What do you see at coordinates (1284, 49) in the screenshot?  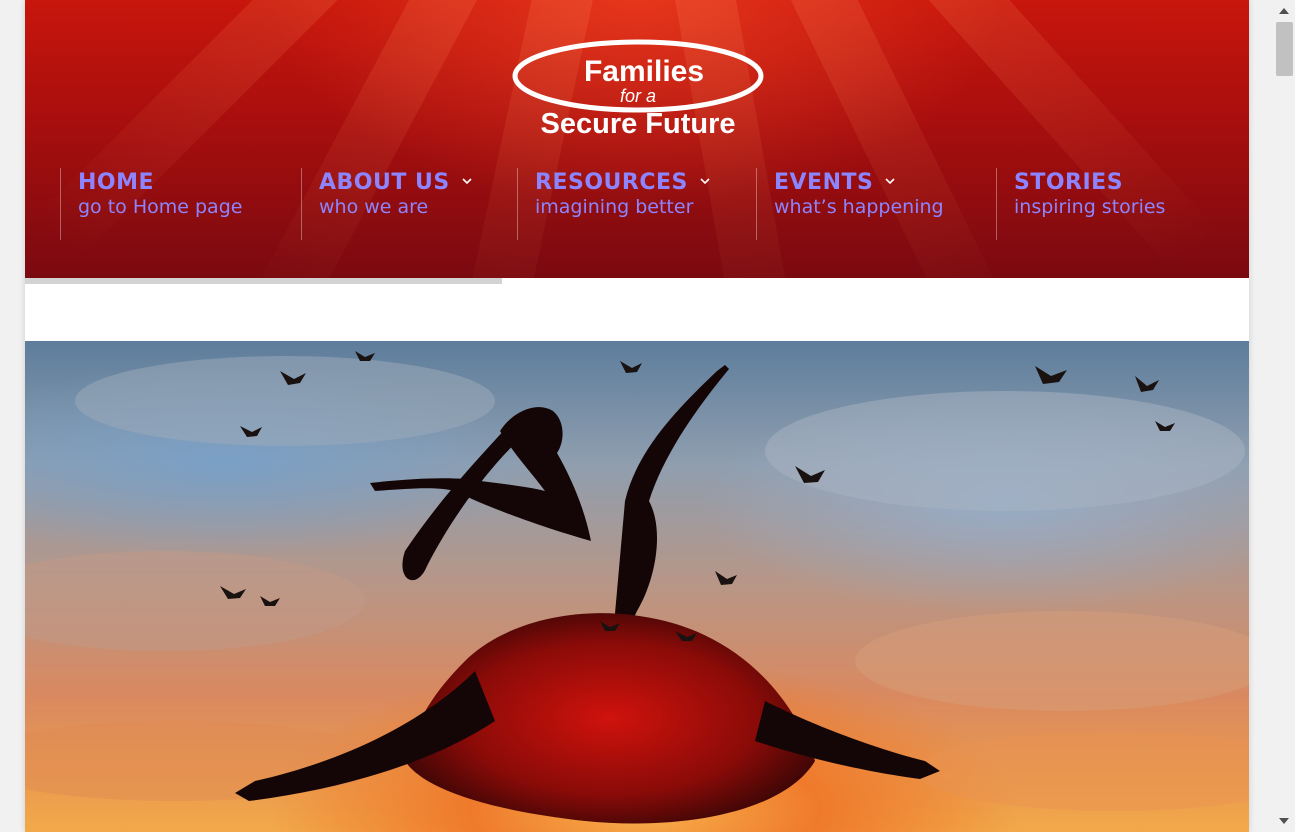 I see `scrollbar-thumb` at bounding box center [1284, 49].